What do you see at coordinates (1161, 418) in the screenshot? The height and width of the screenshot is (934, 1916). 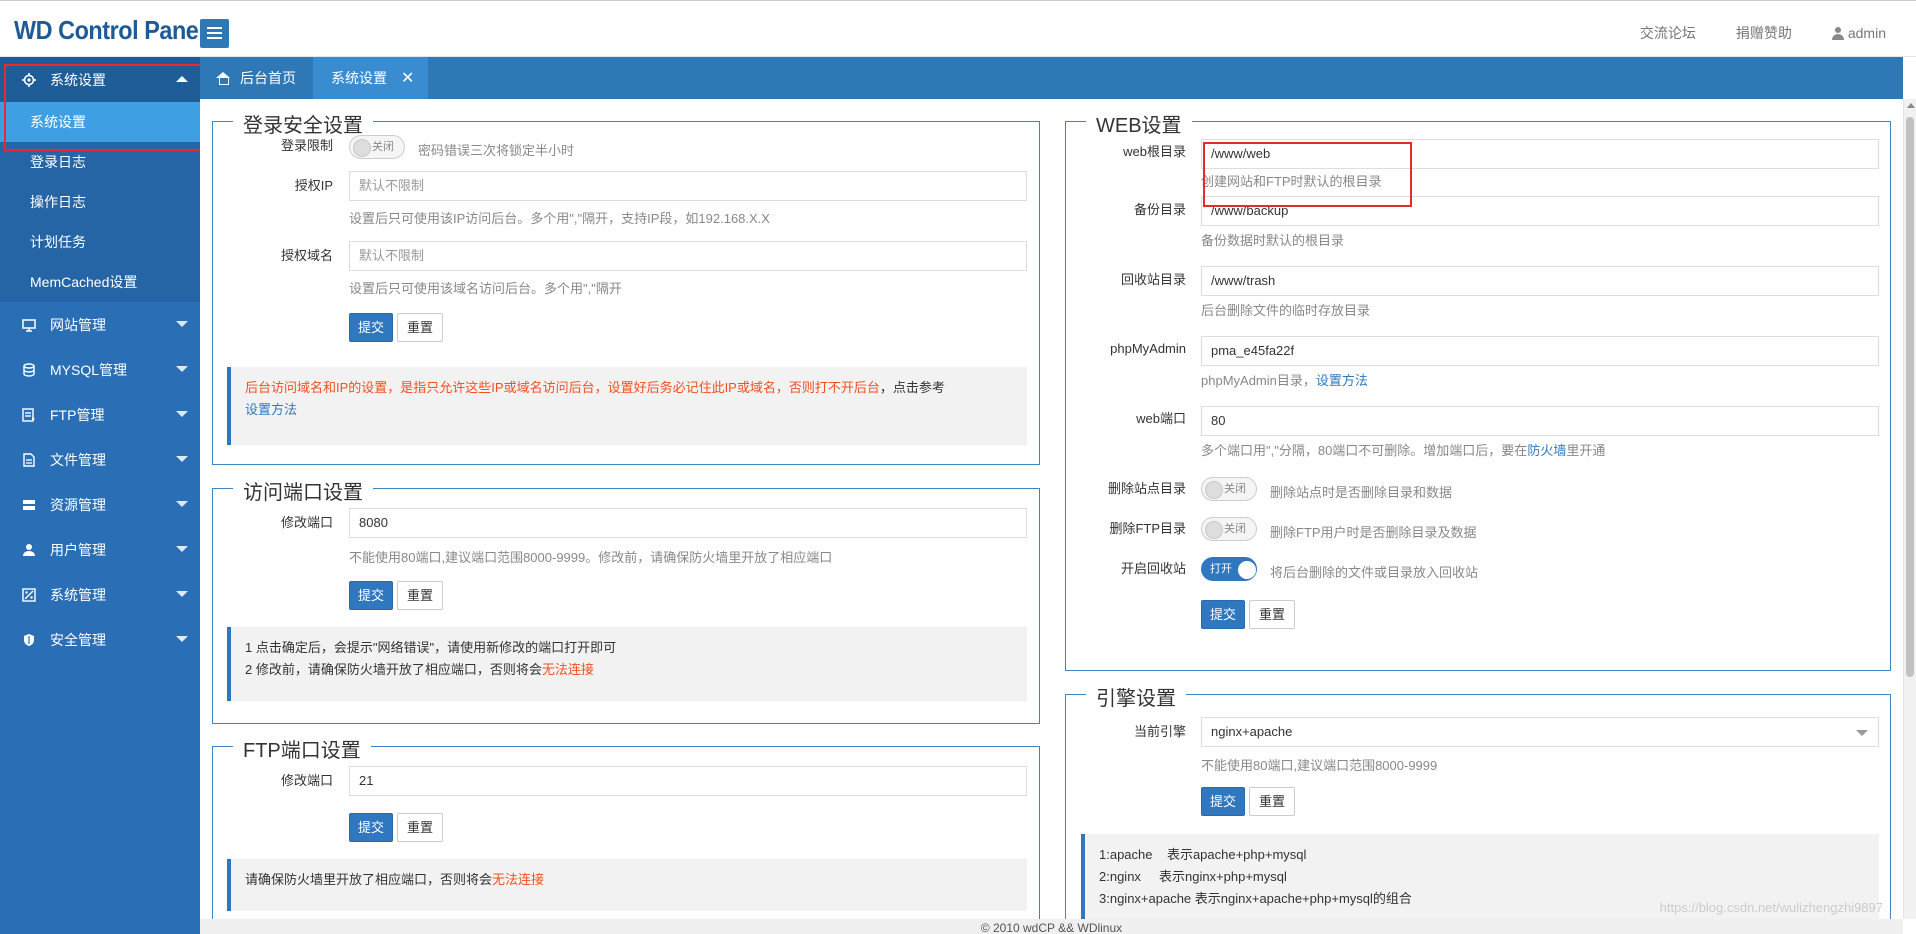 I see `web-port-label: web端口` at bounding box center [1161, 418].